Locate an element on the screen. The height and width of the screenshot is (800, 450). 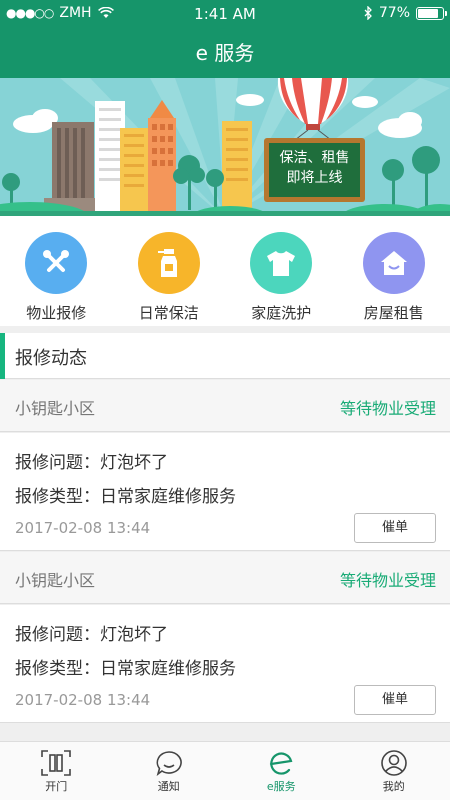
tab-mine: 我的 is located at coordinates (394, 771).